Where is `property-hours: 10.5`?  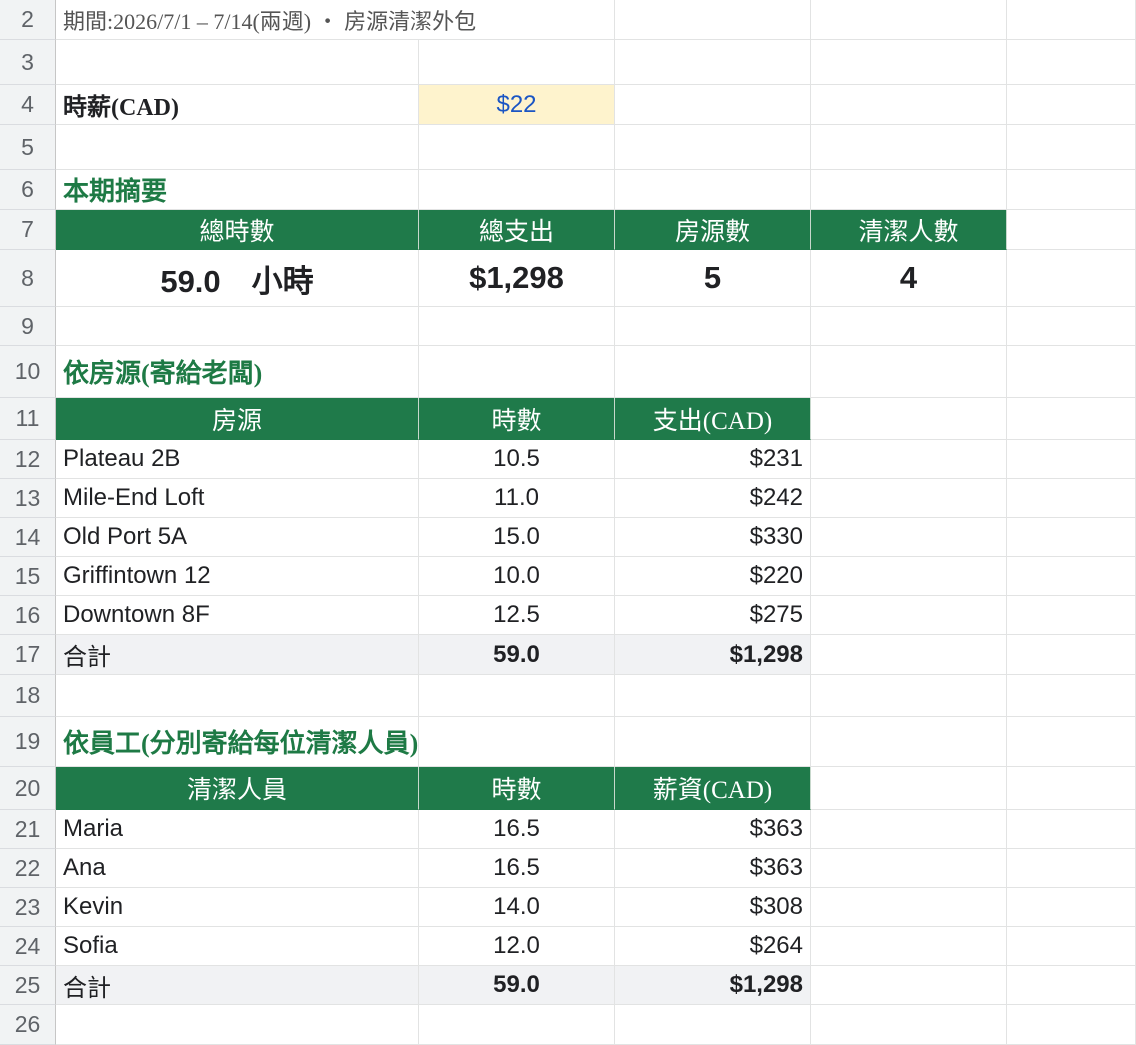 property-hours: 10.5 is located at coordinates (517, 459).